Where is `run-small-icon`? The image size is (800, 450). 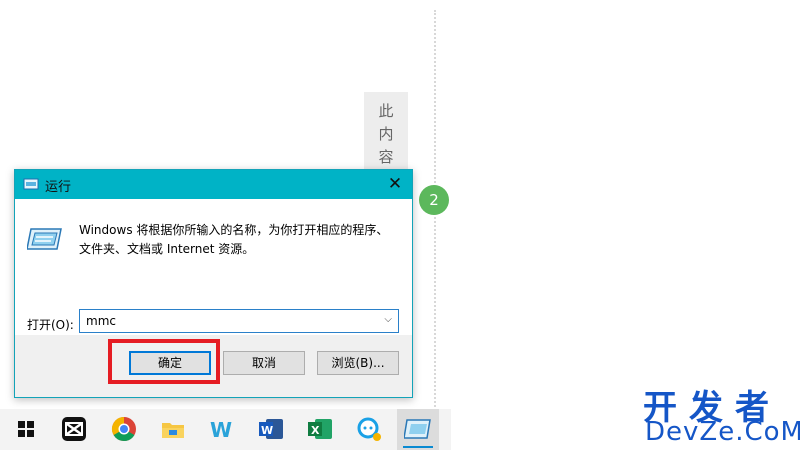
run-small-icon is located at coordinates (31, 184).